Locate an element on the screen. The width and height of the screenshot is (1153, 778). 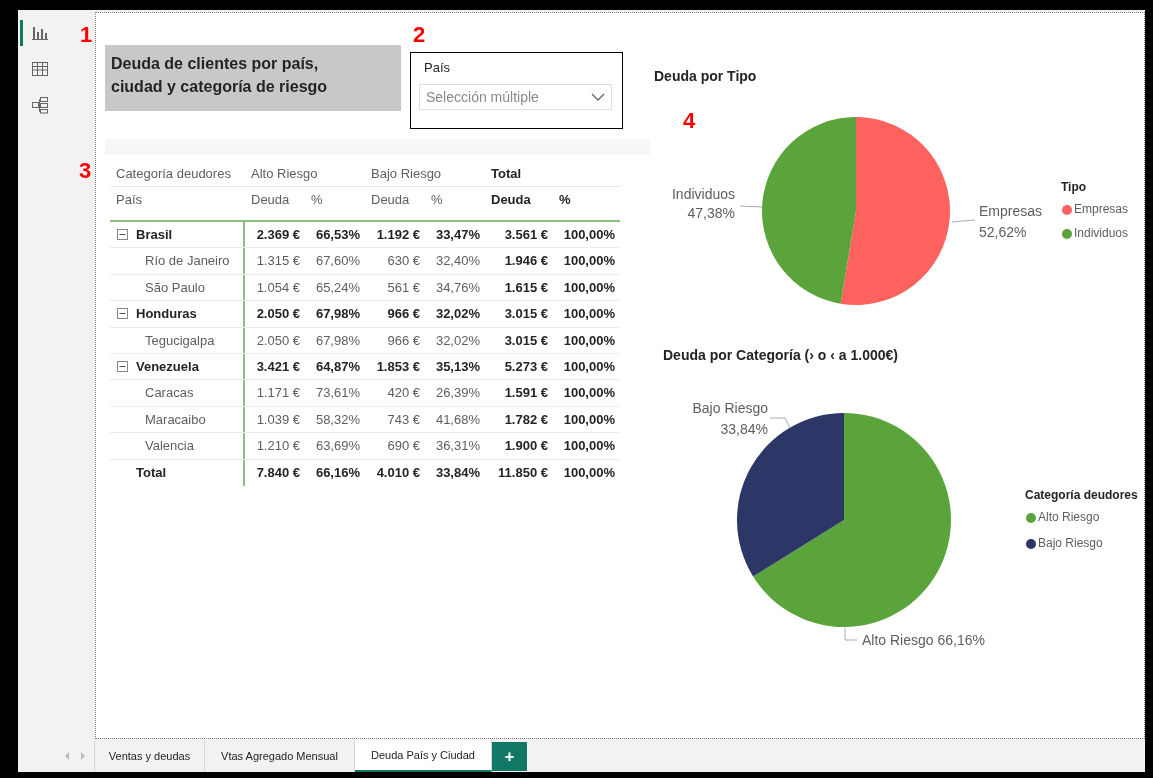
table-cell-text: 3.015 € is located at coordinates (526, 340).